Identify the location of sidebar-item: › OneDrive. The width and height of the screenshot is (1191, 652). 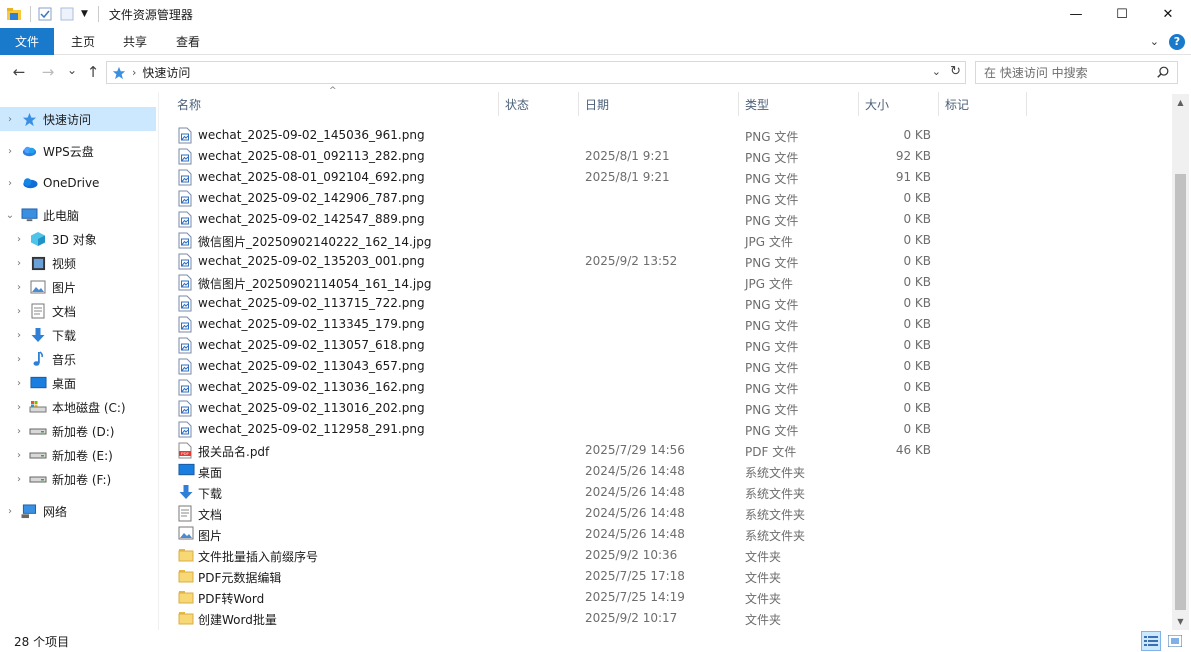
(78, 183).